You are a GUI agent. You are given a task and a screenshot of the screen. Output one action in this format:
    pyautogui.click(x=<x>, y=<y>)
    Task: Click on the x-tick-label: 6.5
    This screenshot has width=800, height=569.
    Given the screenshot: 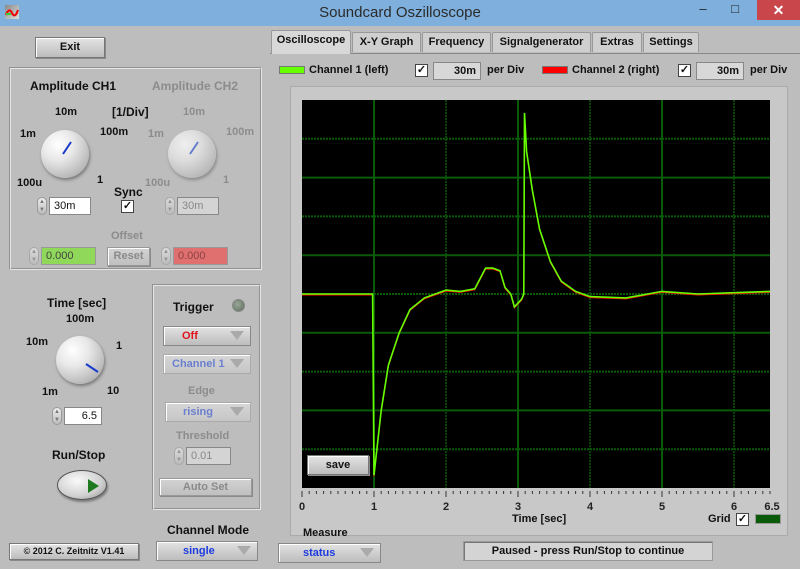 What is the action you would take?
    pyautogui.click(x=771, y=507)
    